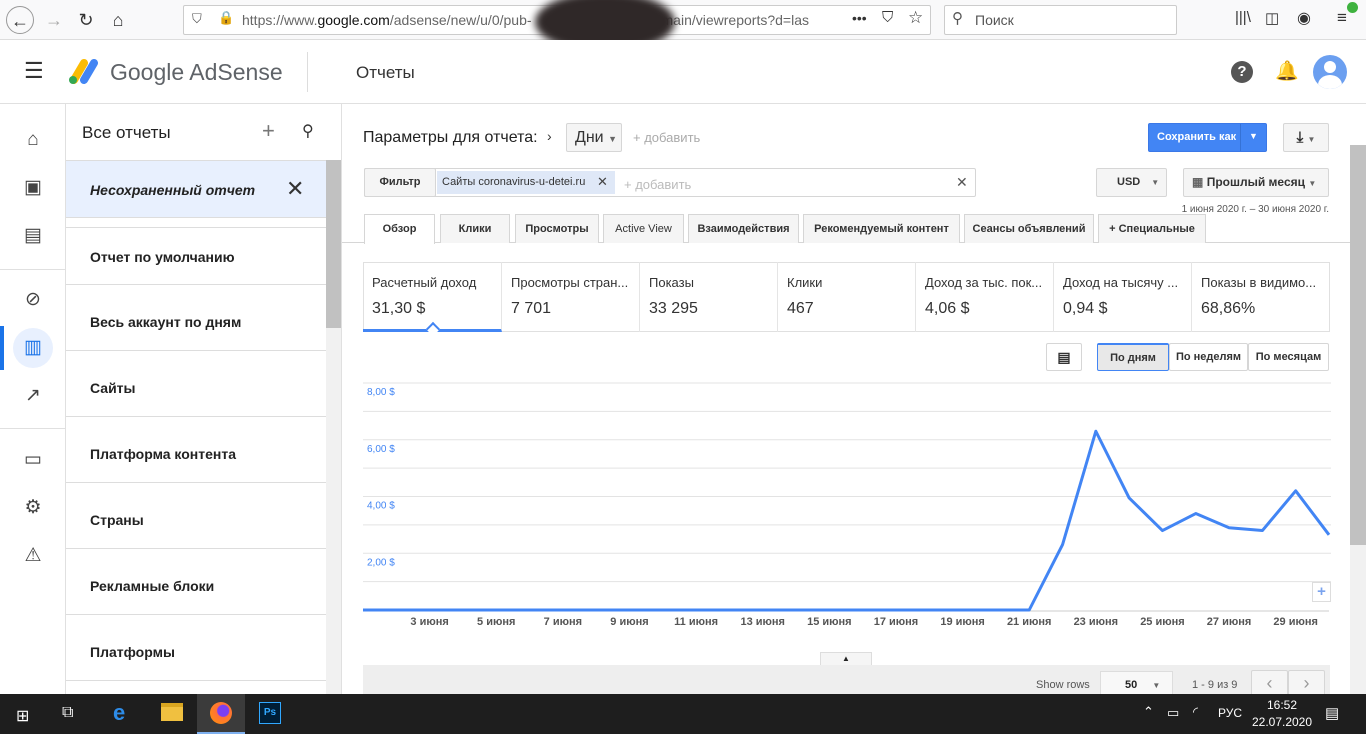  Describe the element at coordinates (20, 20) in the screenshot. I see `back-icon: ←` at that location.